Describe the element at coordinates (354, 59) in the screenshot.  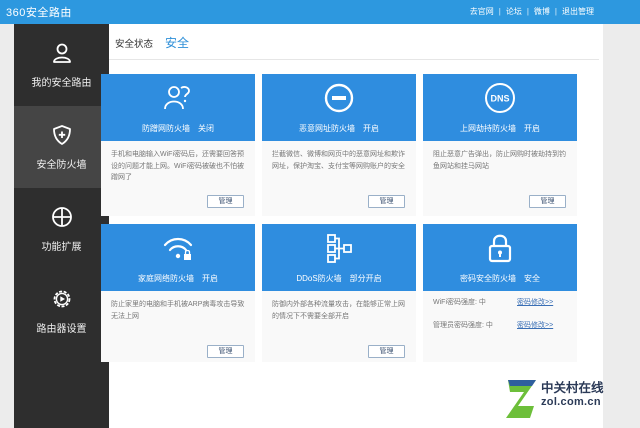
I see `divider` at that location.